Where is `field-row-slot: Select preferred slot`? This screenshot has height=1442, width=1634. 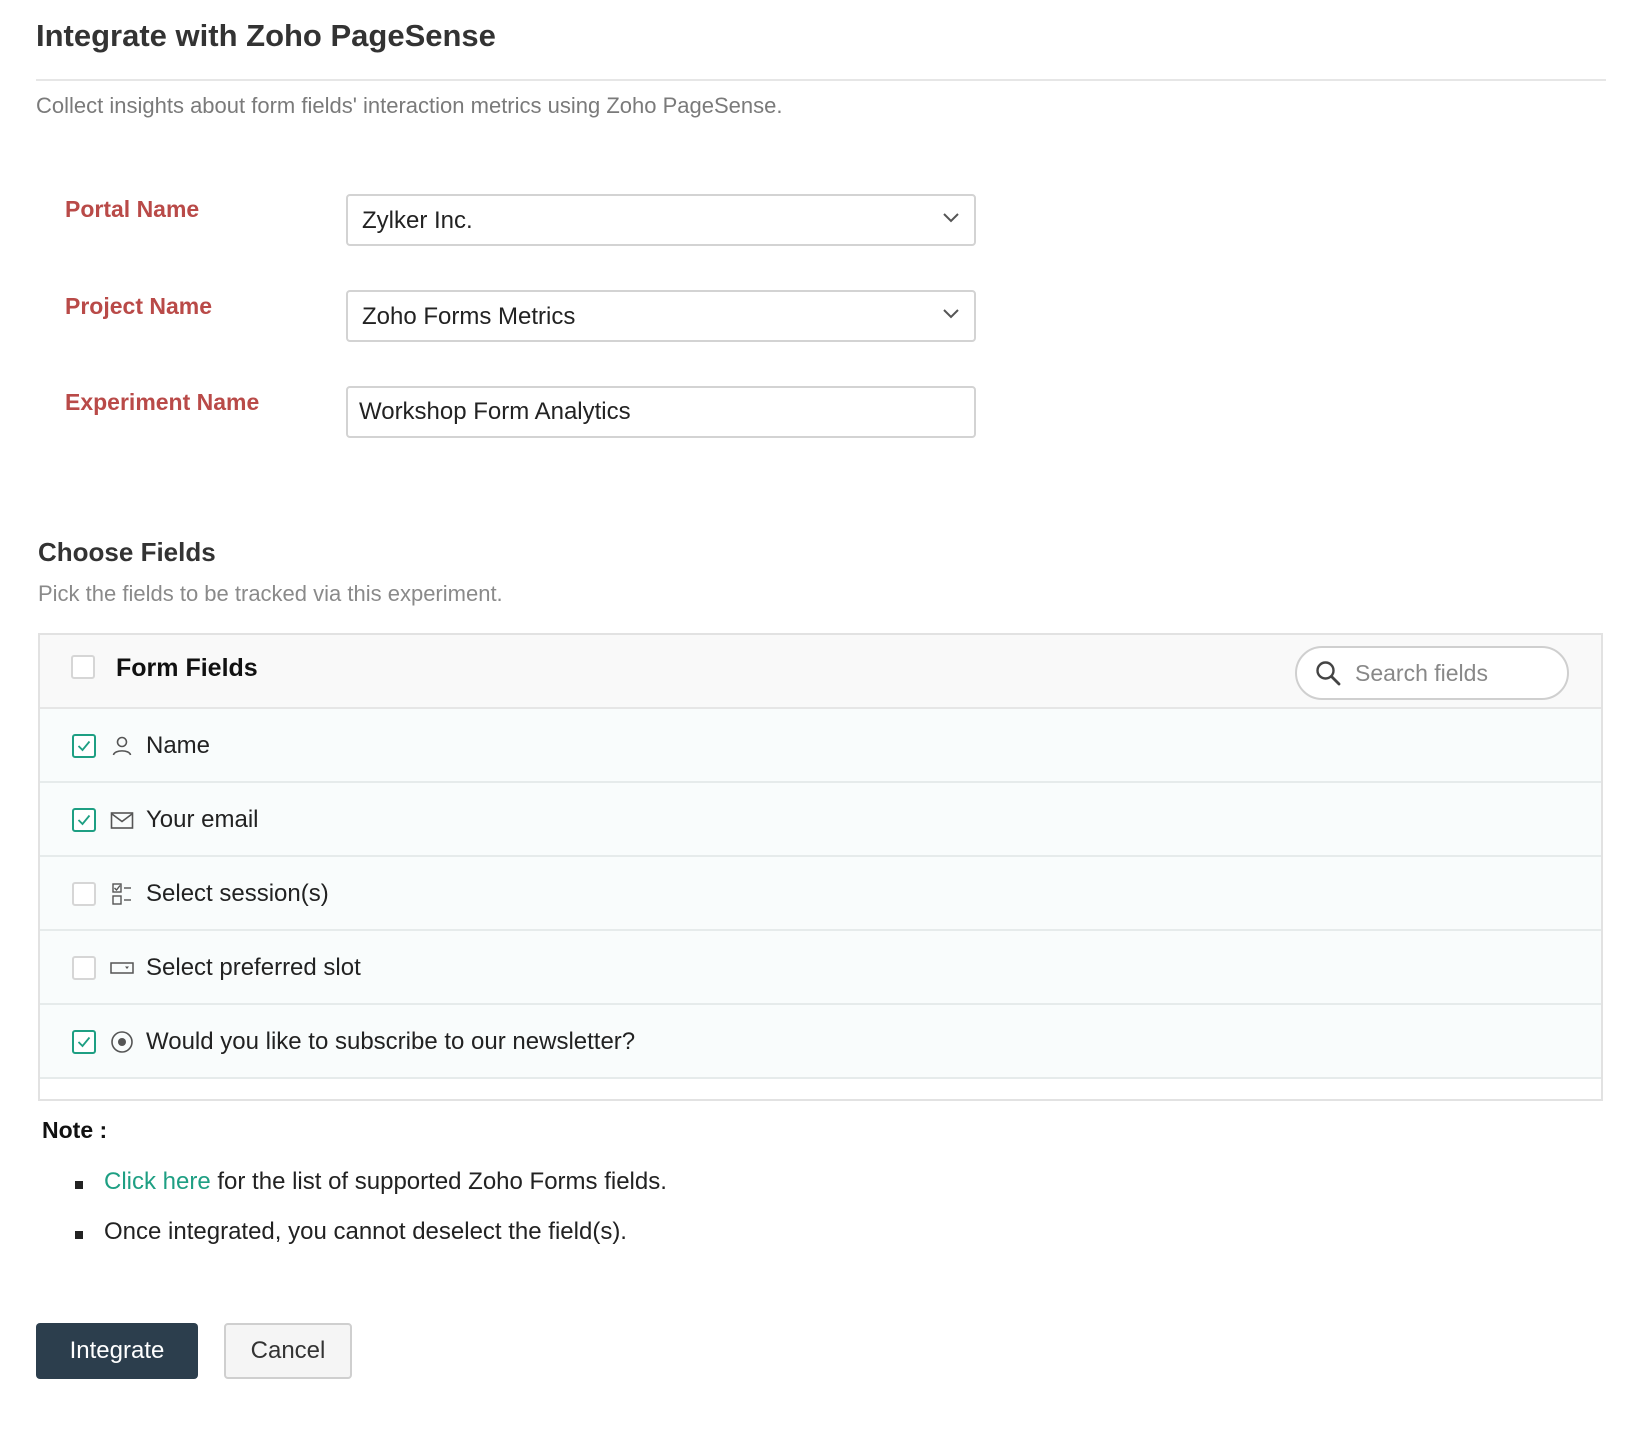 field-row-slot: Select preferred slot is located at coordinates (820, 968).